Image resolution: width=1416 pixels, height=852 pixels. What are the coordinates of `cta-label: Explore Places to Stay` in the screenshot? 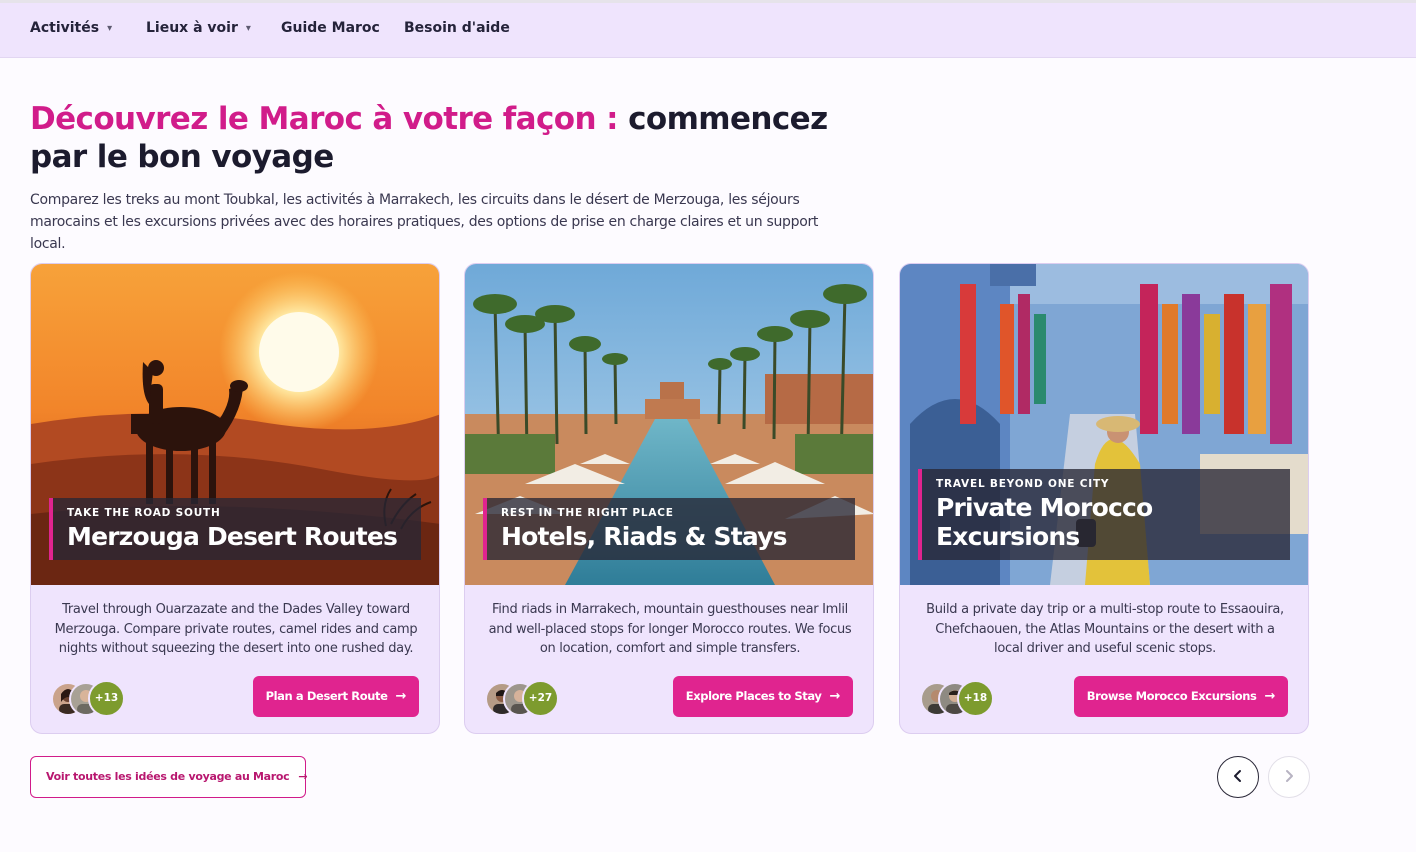 It's located at (753, 696).